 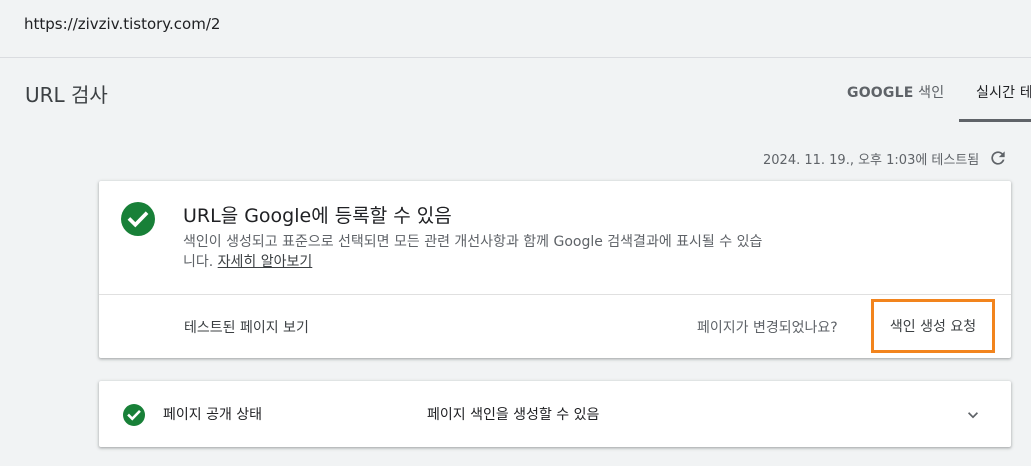 What do you see at coordinates (767, 328) in the screenshot?
I see `page-changed-text: 페이지가 변경되었나요?` at bounding box center [767, 328].